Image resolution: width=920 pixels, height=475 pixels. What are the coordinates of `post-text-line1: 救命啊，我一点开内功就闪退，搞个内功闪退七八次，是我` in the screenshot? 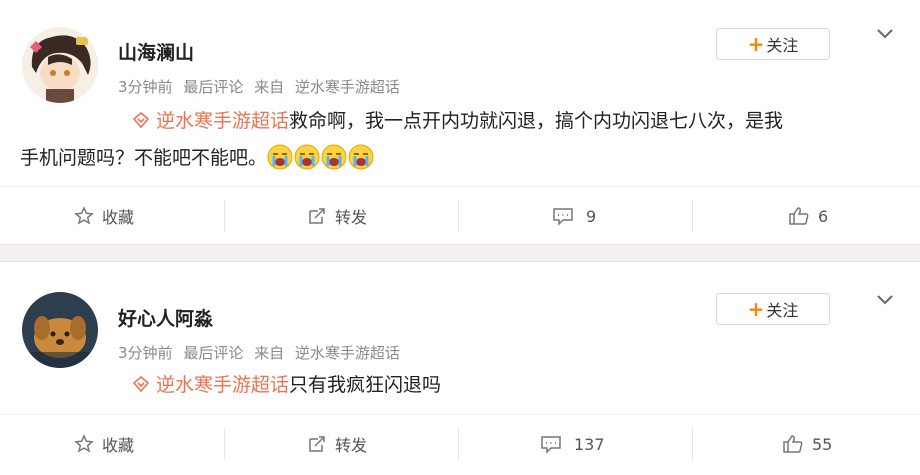 It's located at (536, 121).